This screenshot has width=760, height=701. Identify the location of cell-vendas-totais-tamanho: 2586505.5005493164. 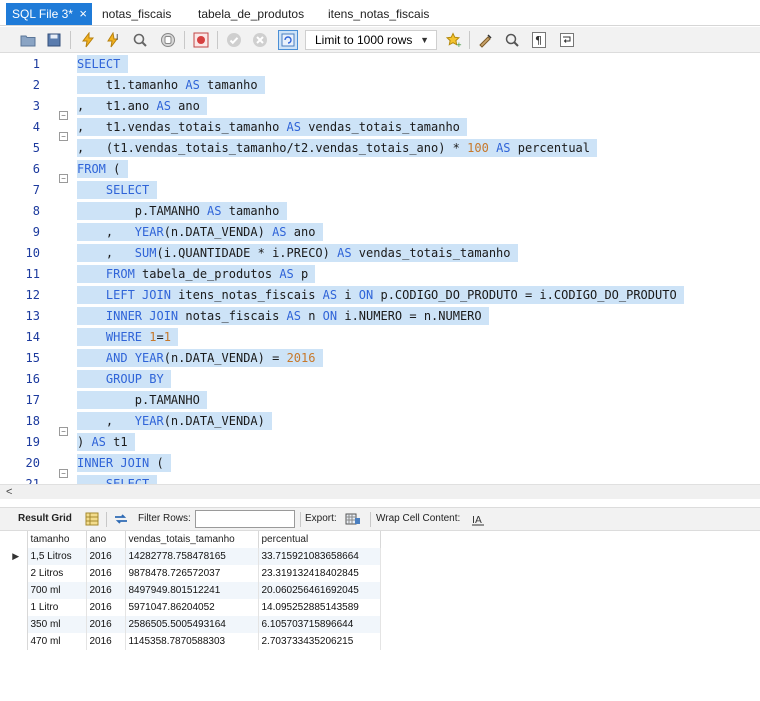
(192, 624).